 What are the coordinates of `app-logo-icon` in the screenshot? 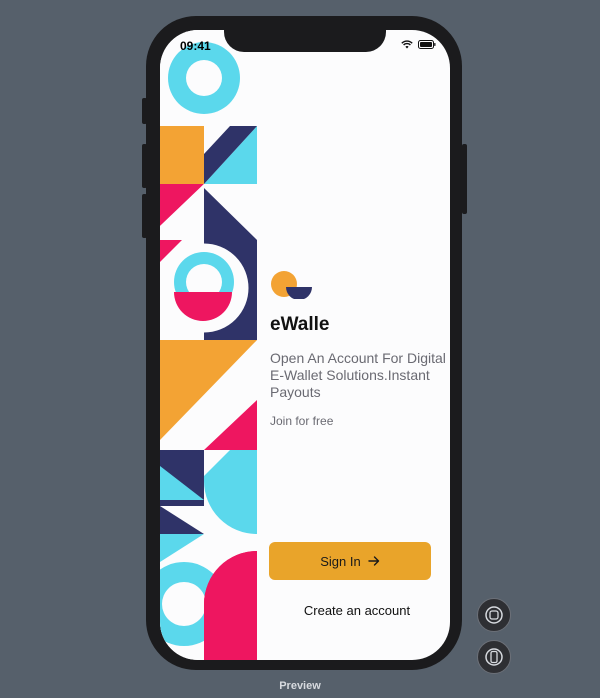 It's located at (291, 285).